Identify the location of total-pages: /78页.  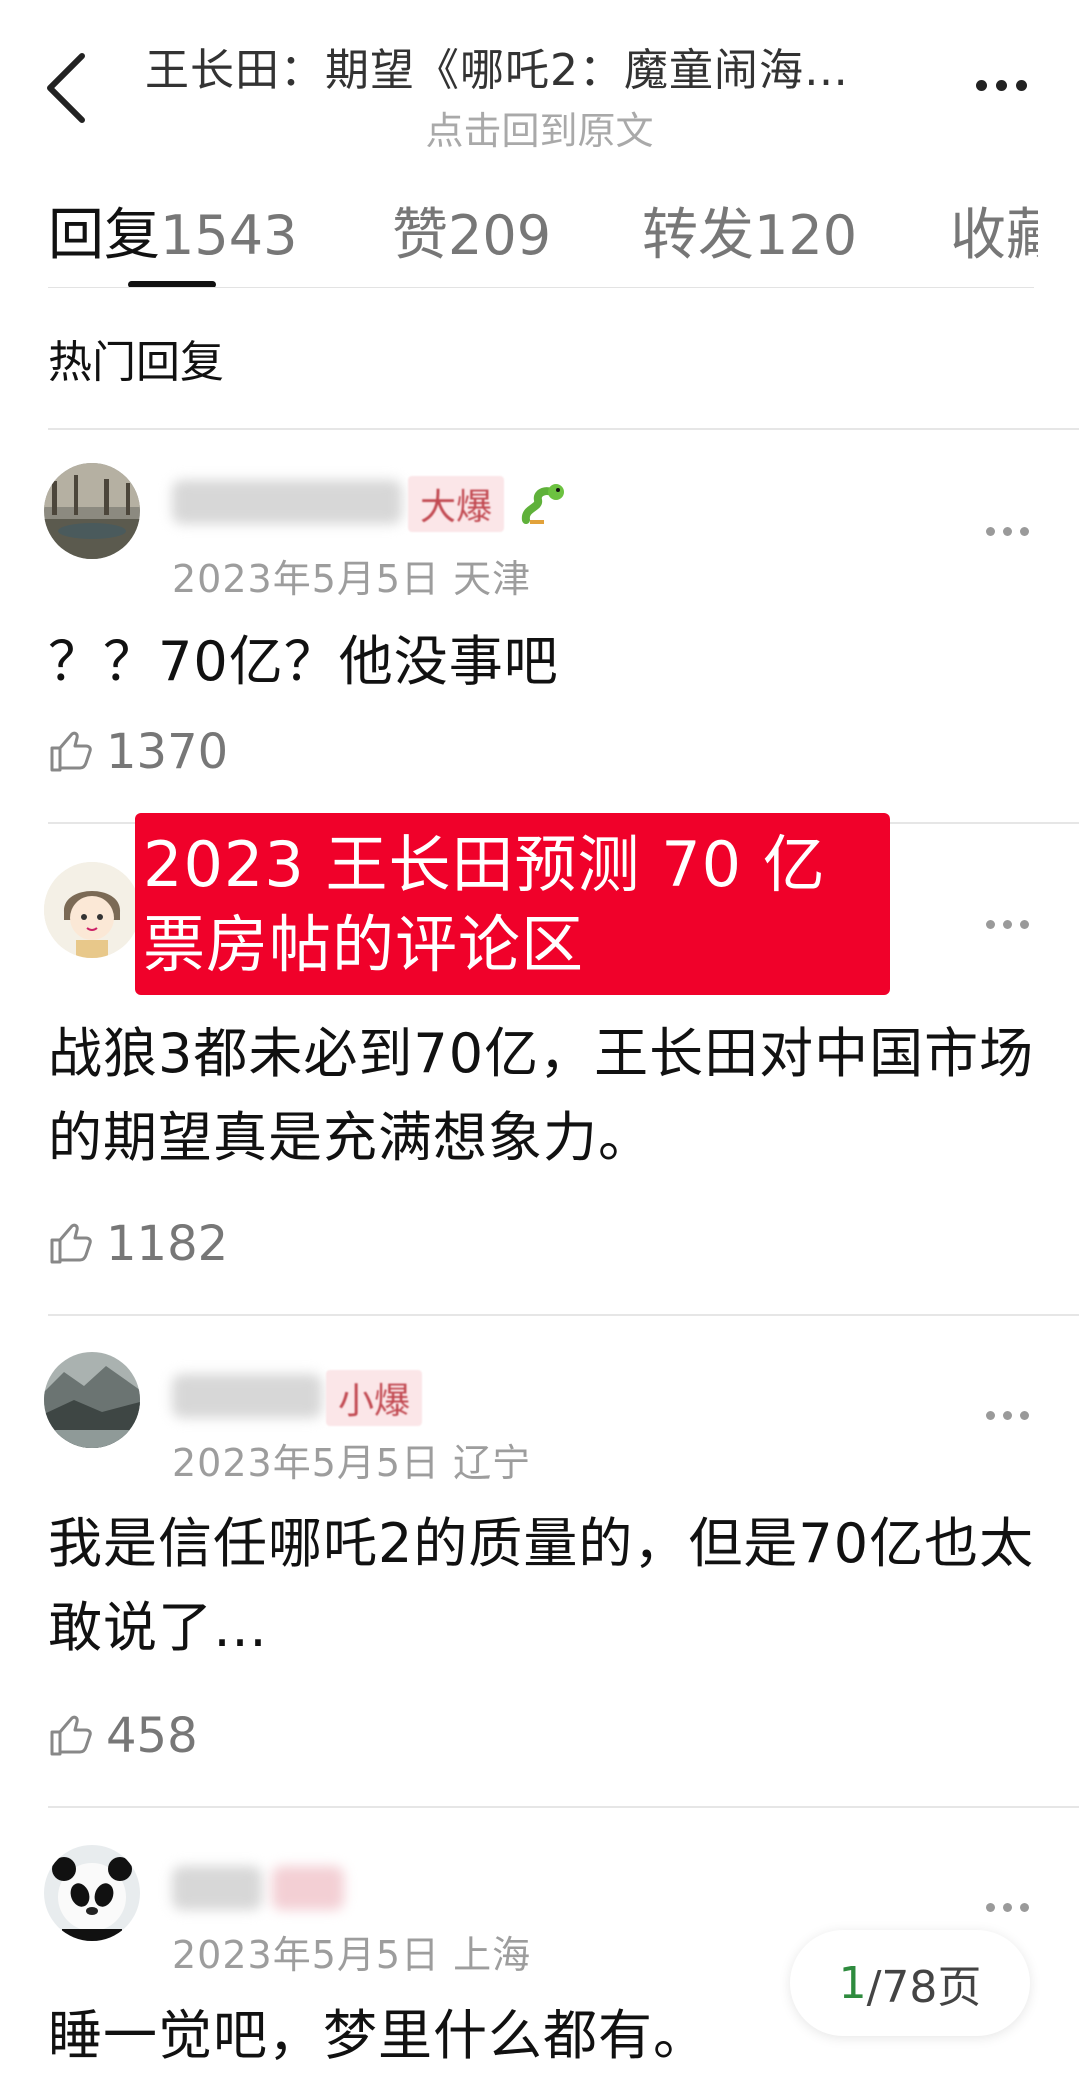
(924, 1987).